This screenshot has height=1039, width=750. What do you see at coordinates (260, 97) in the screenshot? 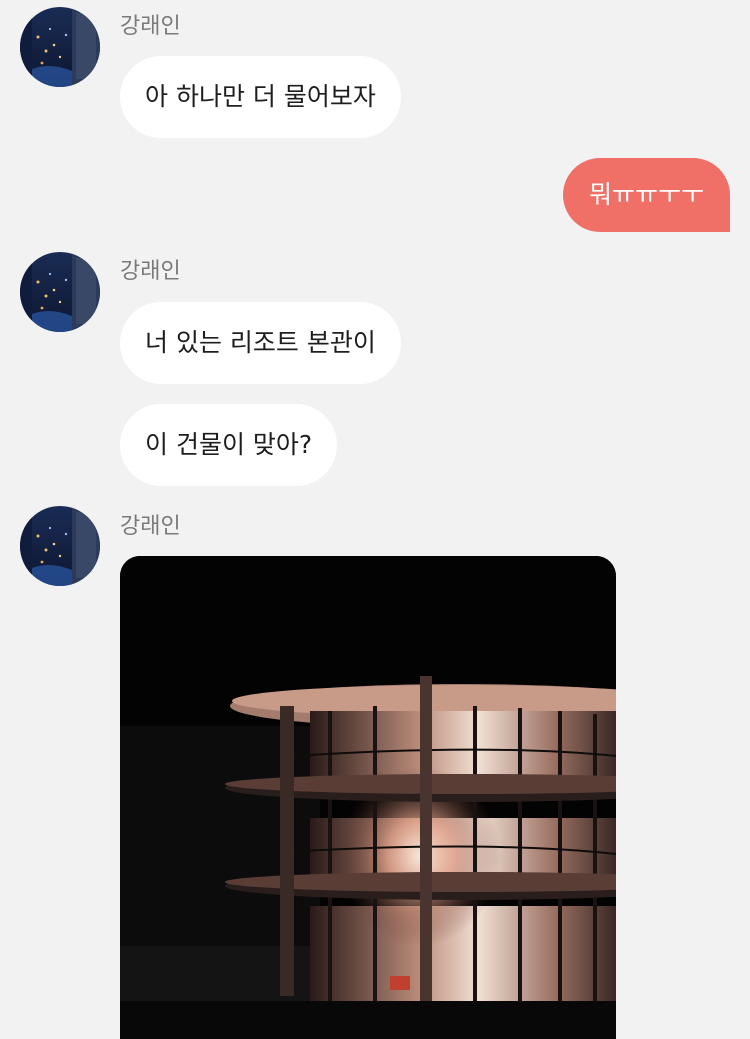
I see `message-bubble-incoming: 아 하나만 더 물어보자` at bounding box center [260, 97].